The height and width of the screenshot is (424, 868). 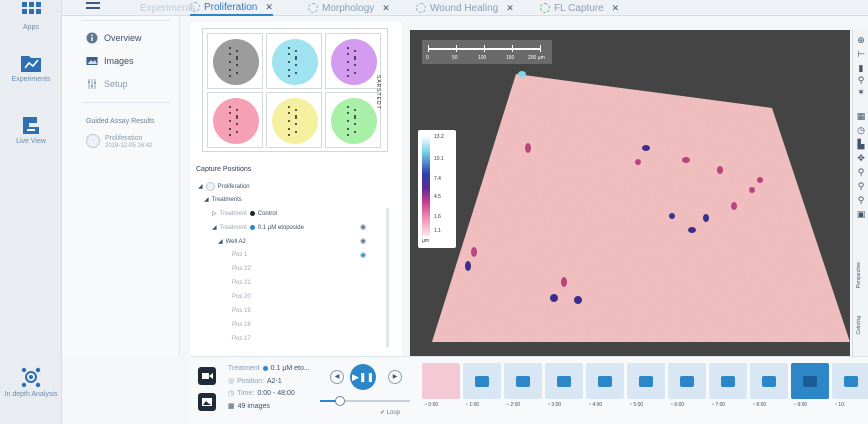 I want to click on pointer-icon: ✥, so click(x=861, y=158).